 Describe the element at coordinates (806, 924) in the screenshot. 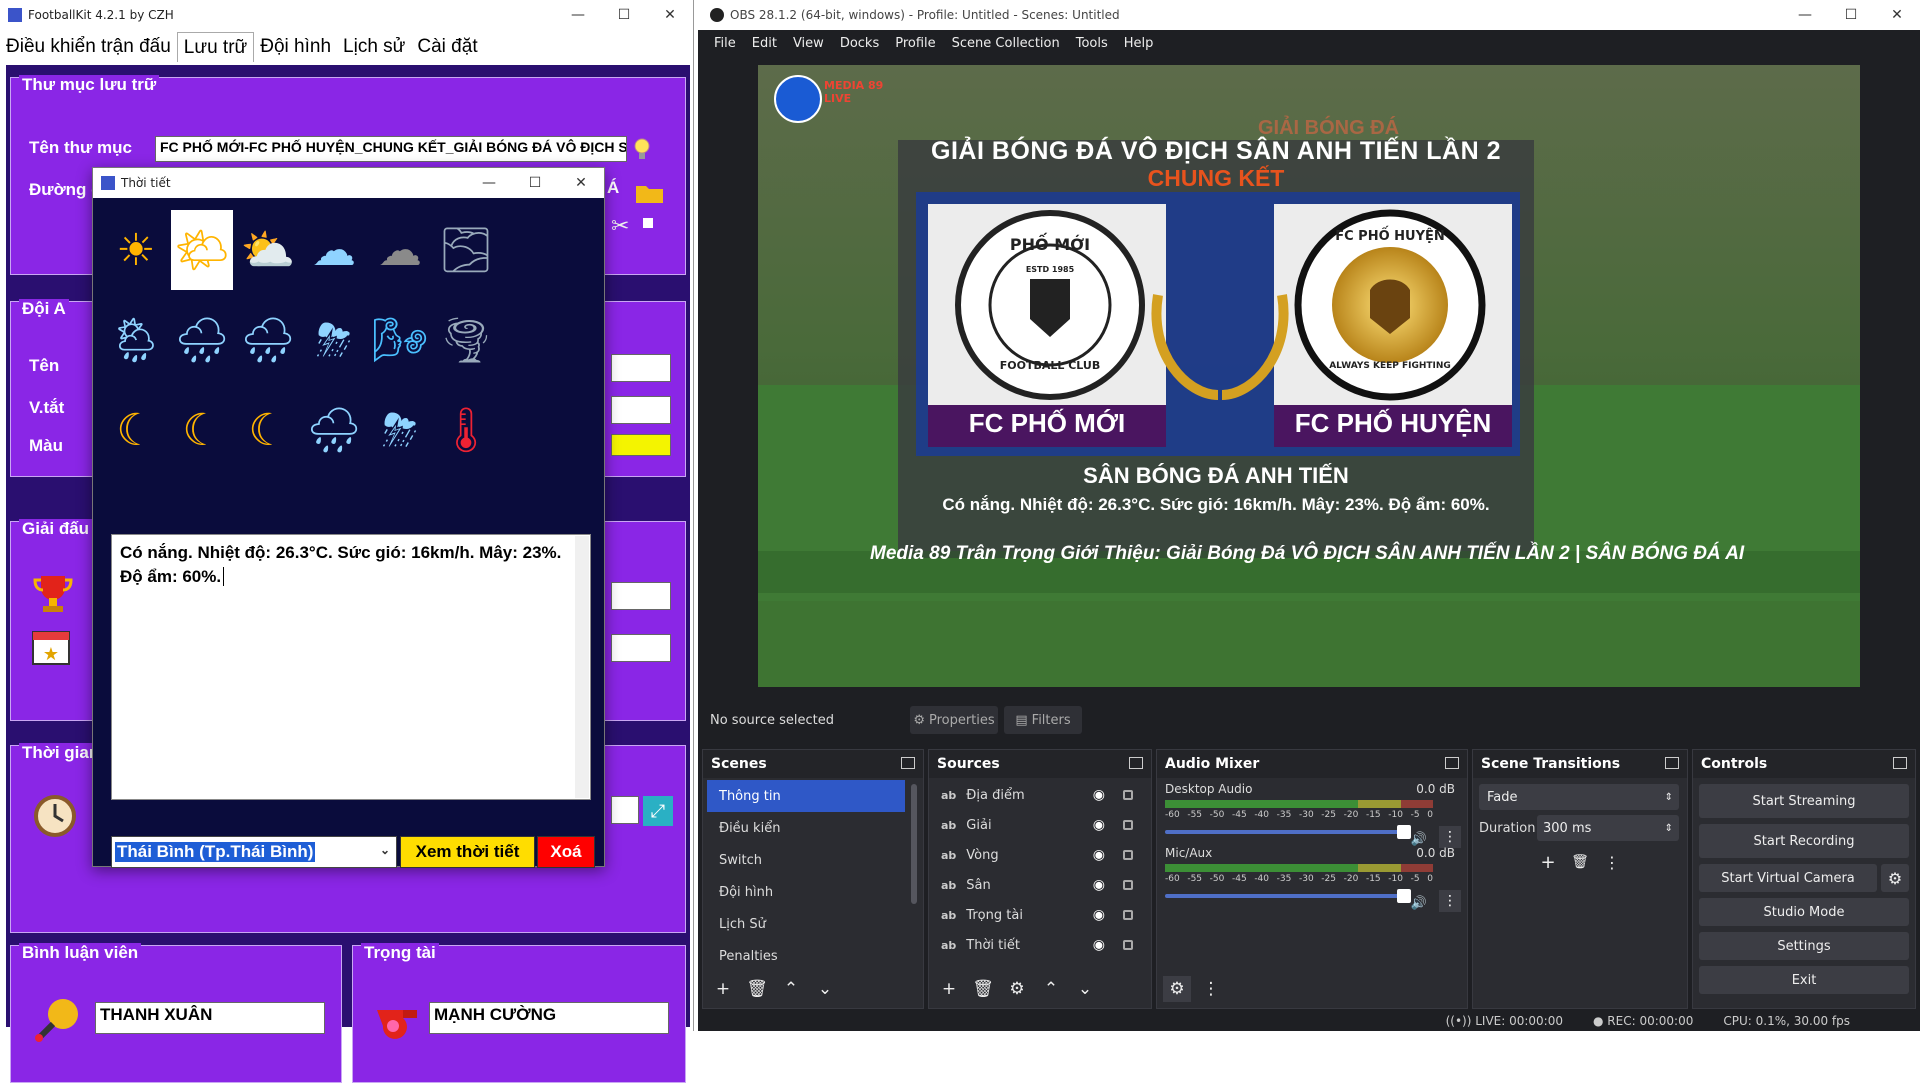

I see `scene-item: Lịch Sử` at that location.